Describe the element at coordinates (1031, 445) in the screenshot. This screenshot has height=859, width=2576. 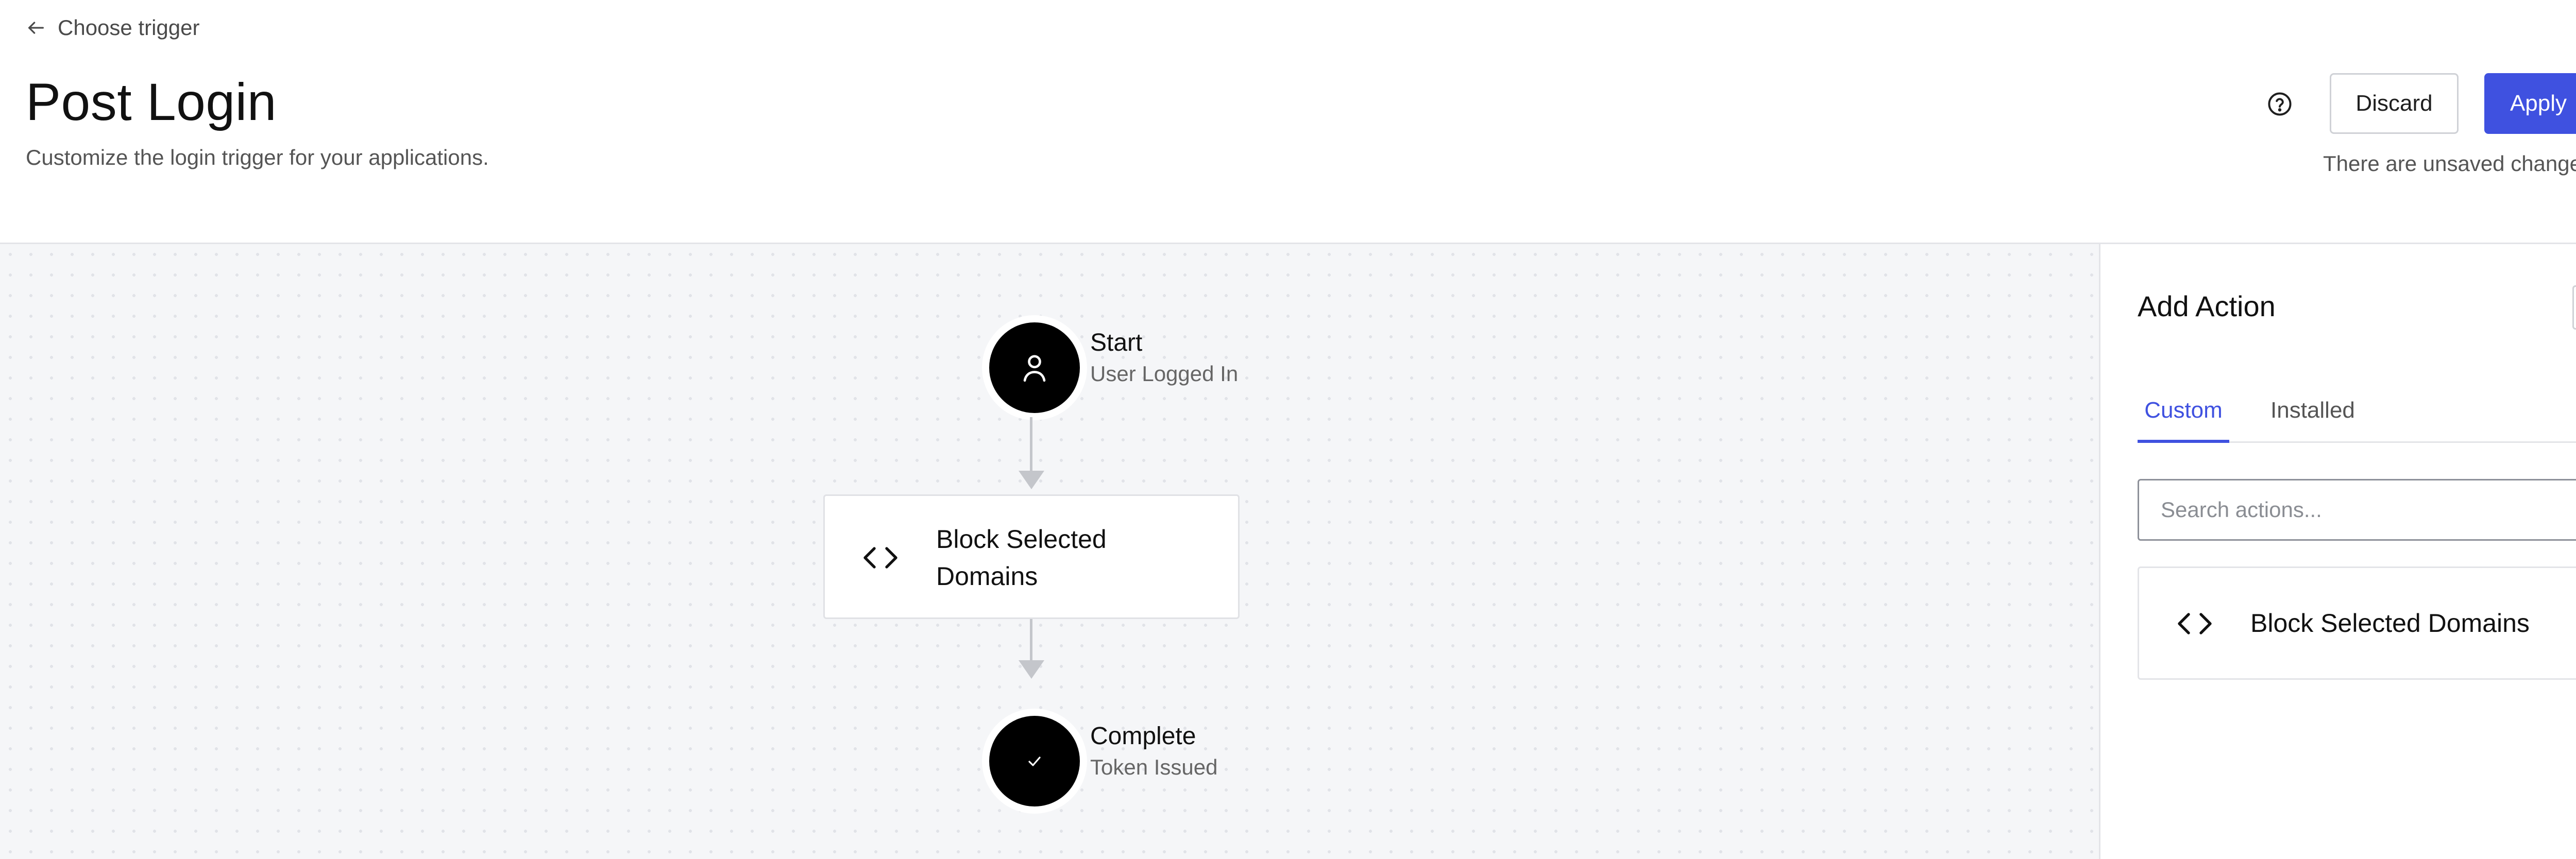
I see `connector-start-to-action` at that location.